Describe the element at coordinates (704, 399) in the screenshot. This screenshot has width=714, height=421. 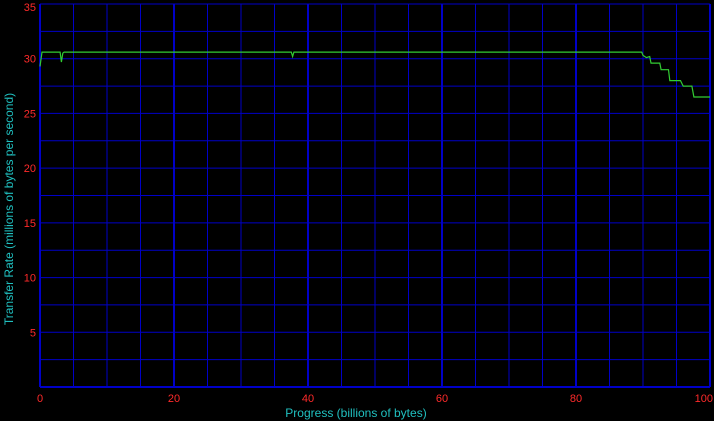
I see `x-tick-label: 100` at that location.